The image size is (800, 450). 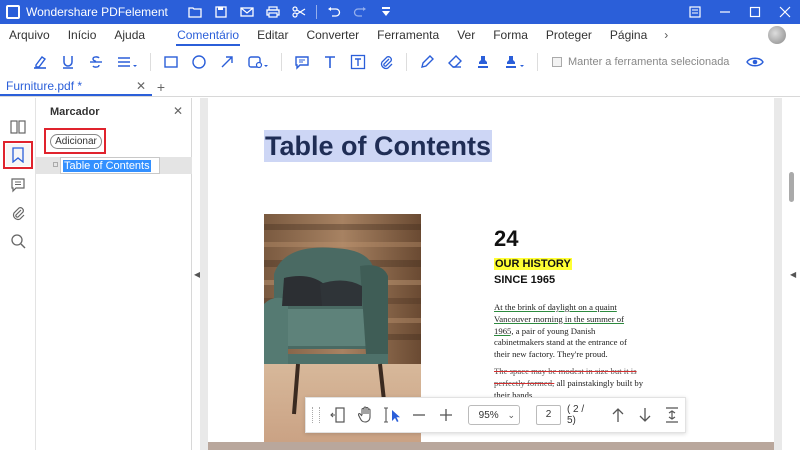 I want to click on since-heading: SINCE 1965, so click(x=525, y=280).